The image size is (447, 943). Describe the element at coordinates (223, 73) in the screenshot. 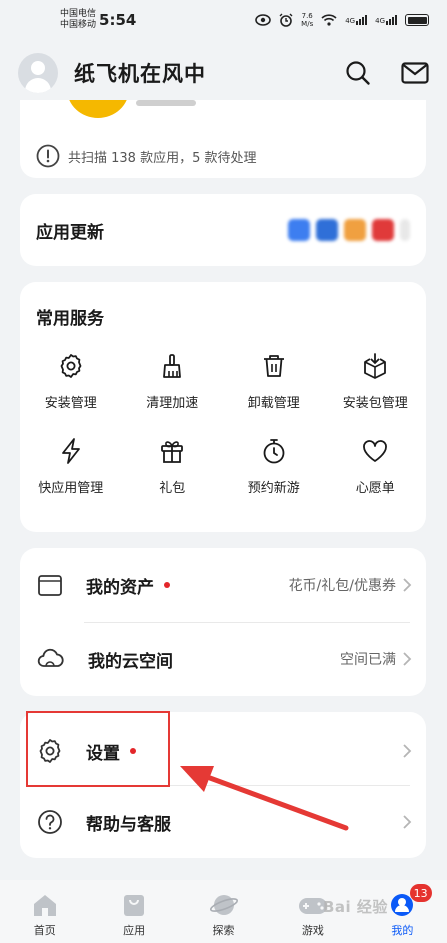

I see `profile-header: 纸飞机在风中` at that location.